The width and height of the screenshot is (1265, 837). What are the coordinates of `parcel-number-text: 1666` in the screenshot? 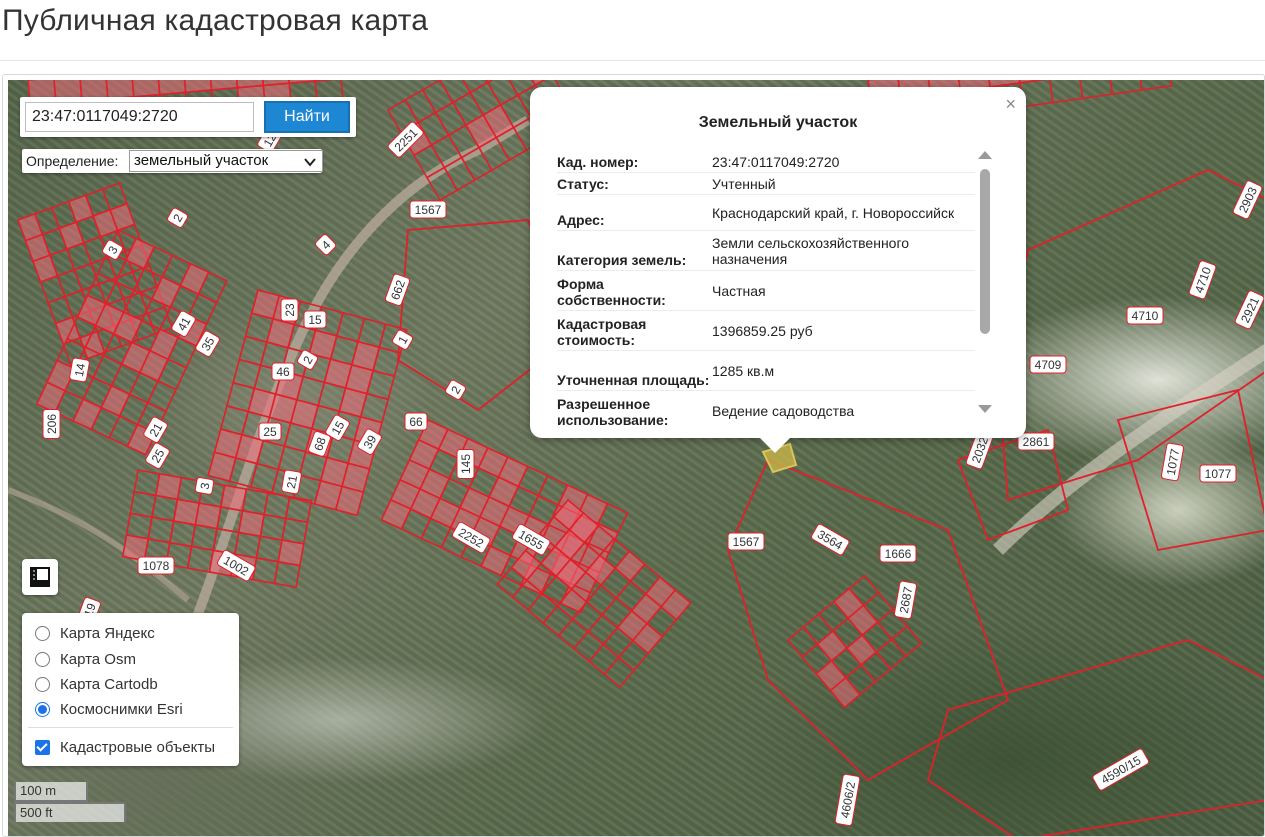 It's located at (898, 554).